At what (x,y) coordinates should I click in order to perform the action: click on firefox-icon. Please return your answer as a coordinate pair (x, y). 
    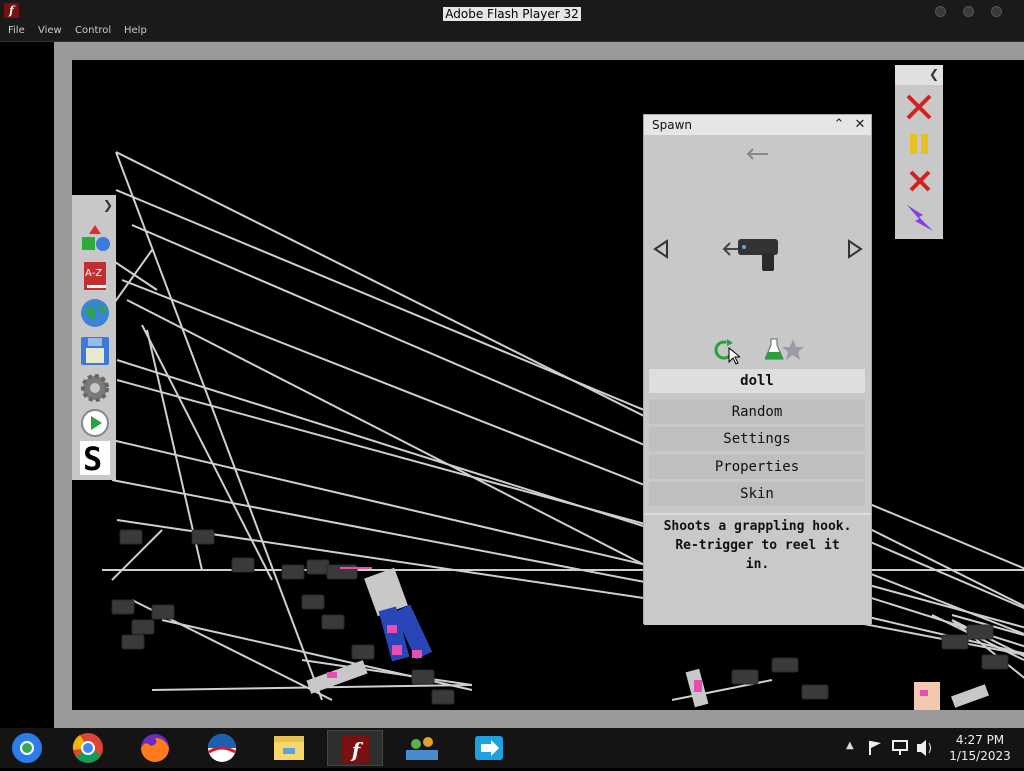
    Looking at the image, I should click on (155, 748).